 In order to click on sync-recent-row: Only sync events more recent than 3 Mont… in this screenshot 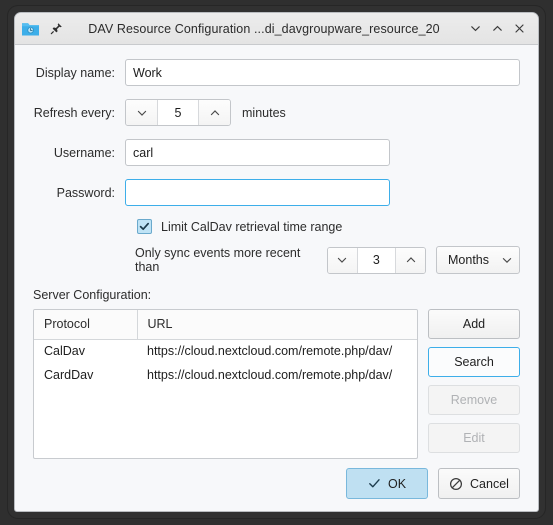, I will do `click(327, 260)`.